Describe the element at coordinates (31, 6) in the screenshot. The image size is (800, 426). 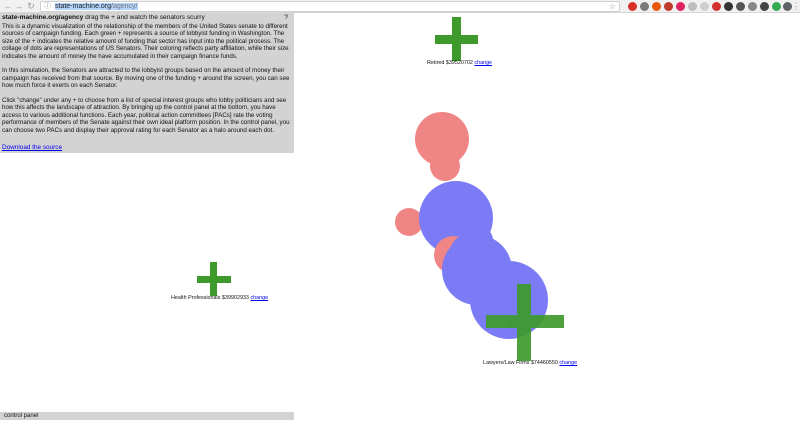
I see `reload-icon: ↻` at that location.